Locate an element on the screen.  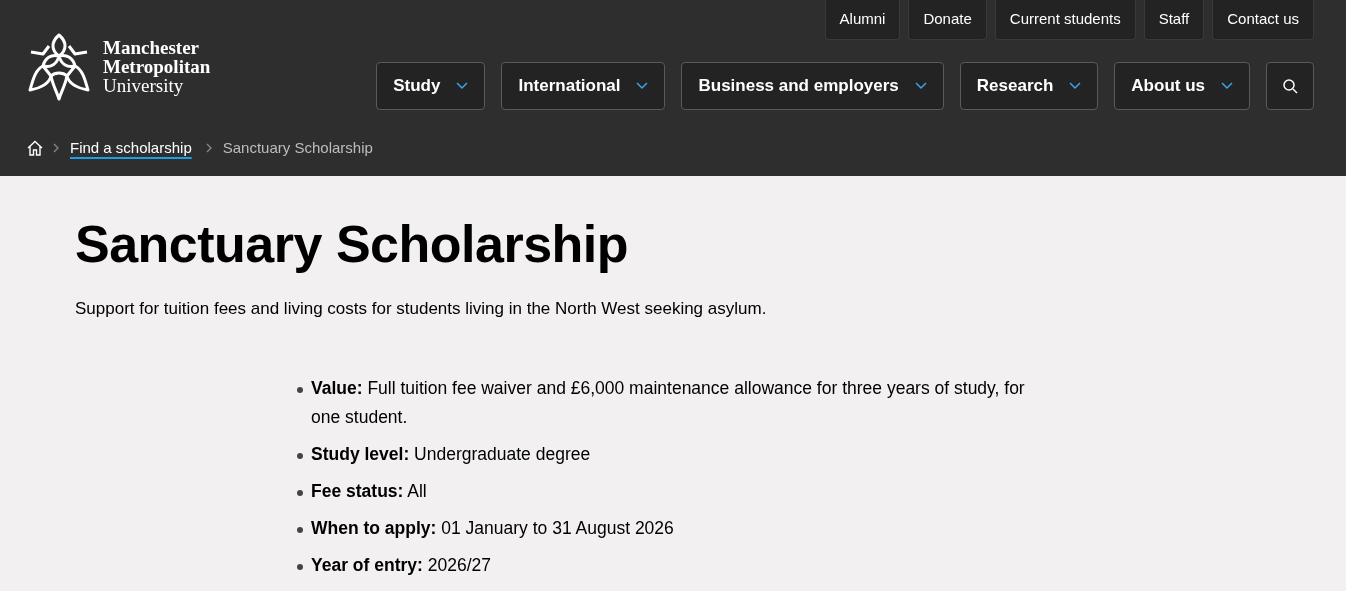
logo-text: Metropolitan is located at coordinates (157, 66).